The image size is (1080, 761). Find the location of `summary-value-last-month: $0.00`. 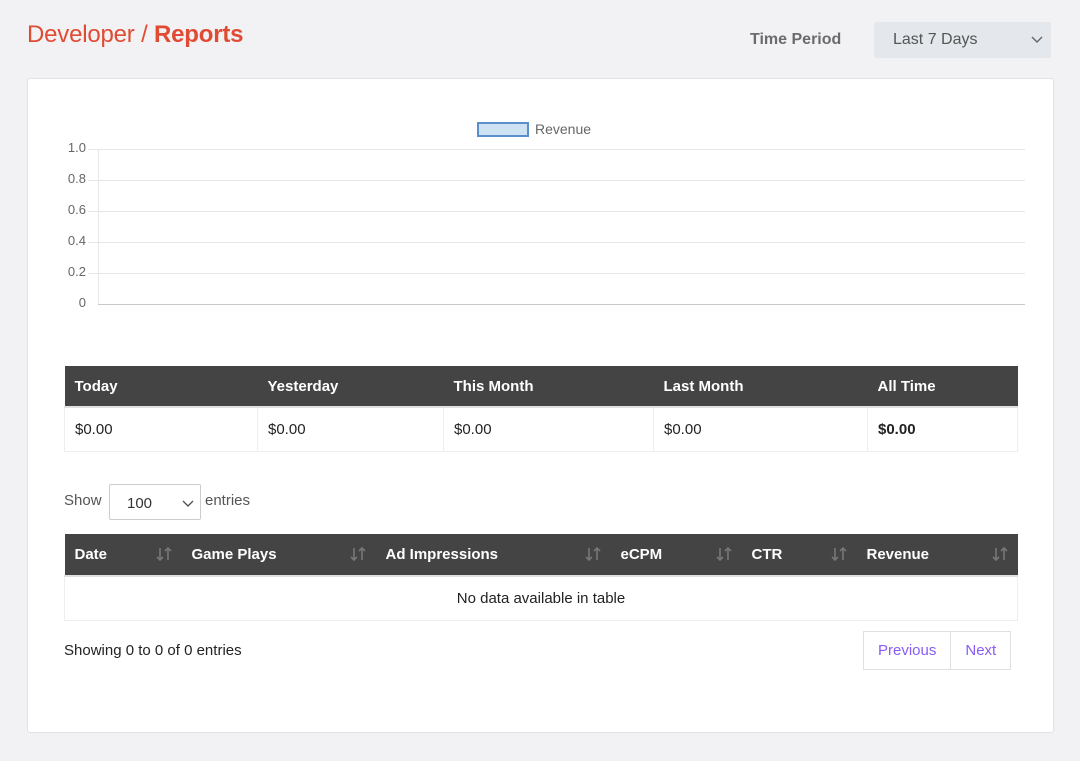

summary-value-last-month: $0.00 is located at coordinates (760, 429).